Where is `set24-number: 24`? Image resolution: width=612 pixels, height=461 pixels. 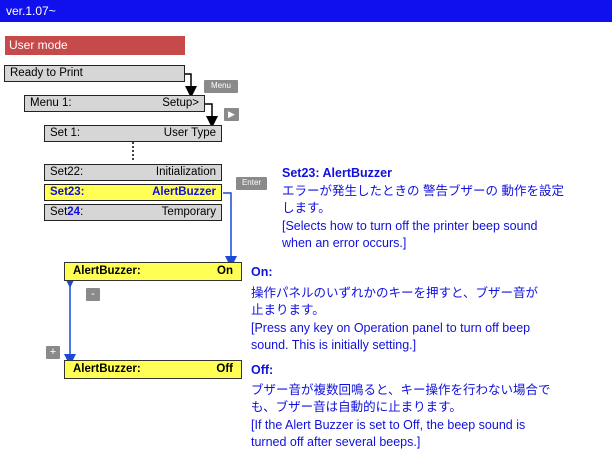 set24-number: 24 is located at coordinates (74, 212).